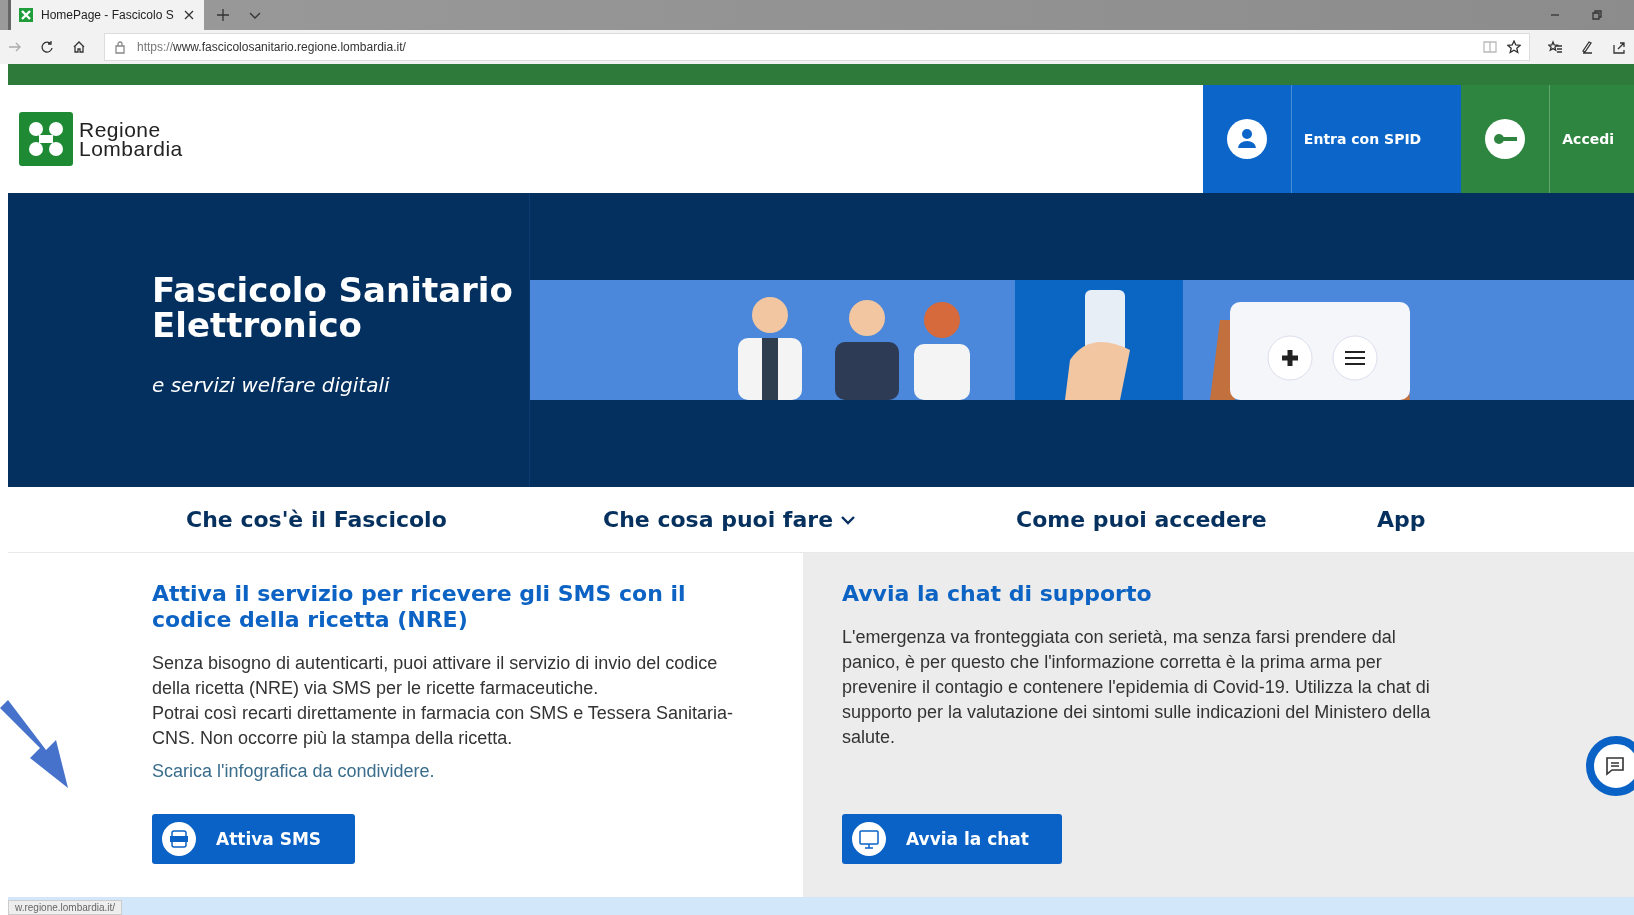  What do you see at coordinates (222, 15) in the screenshot?
I see `plus-icon` at bounding box center [222, 15].